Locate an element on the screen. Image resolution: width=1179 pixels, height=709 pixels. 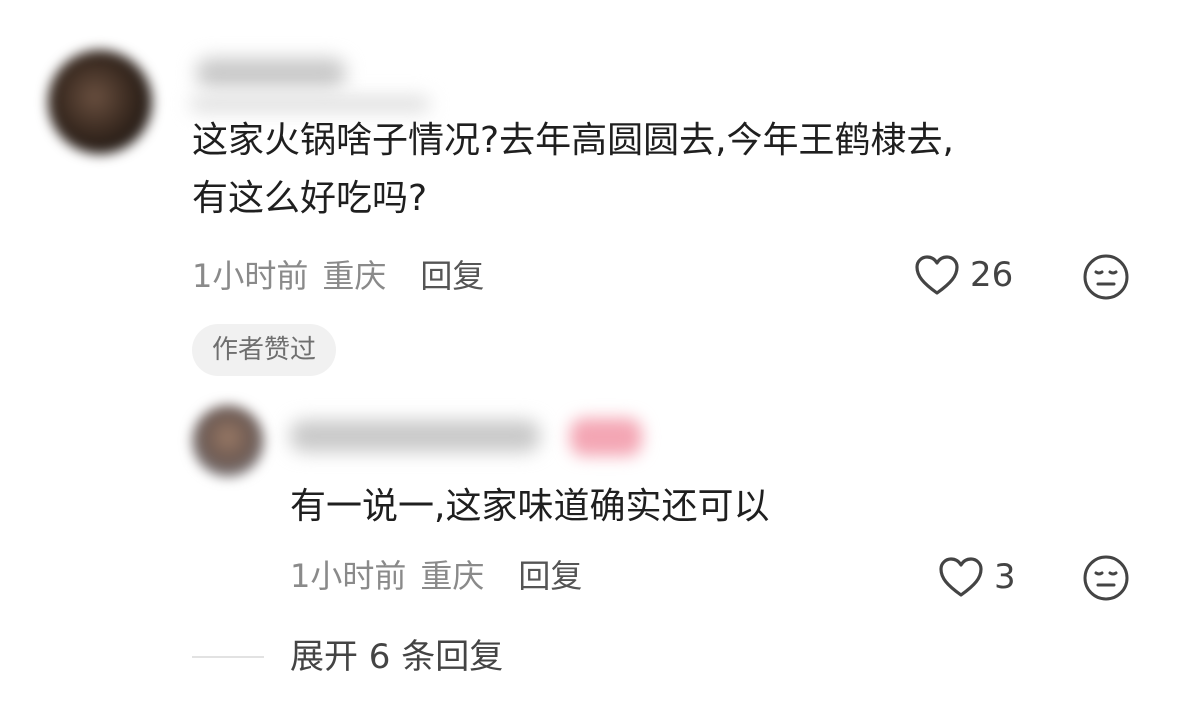
comment-meta: 1小时前 重庆 回复 is located at coordinates (338, 276).